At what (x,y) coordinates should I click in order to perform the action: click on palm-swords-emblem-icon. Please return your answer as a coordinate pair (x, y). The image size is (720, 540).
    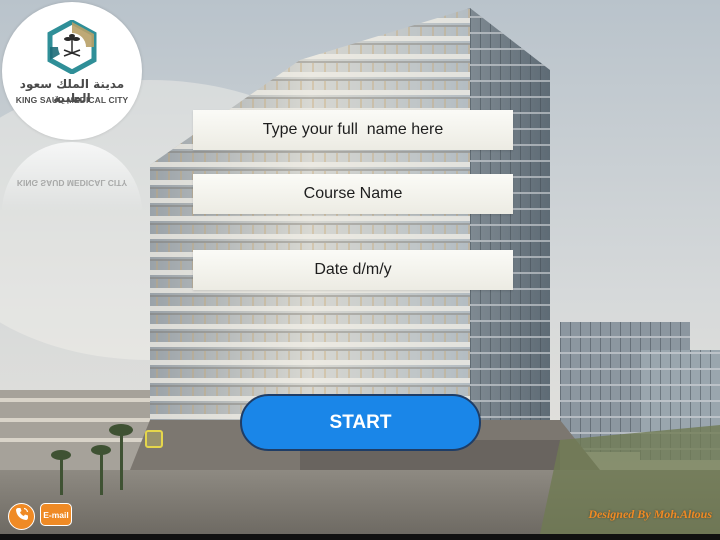
    Looking at the image, I should click on (72, 49).